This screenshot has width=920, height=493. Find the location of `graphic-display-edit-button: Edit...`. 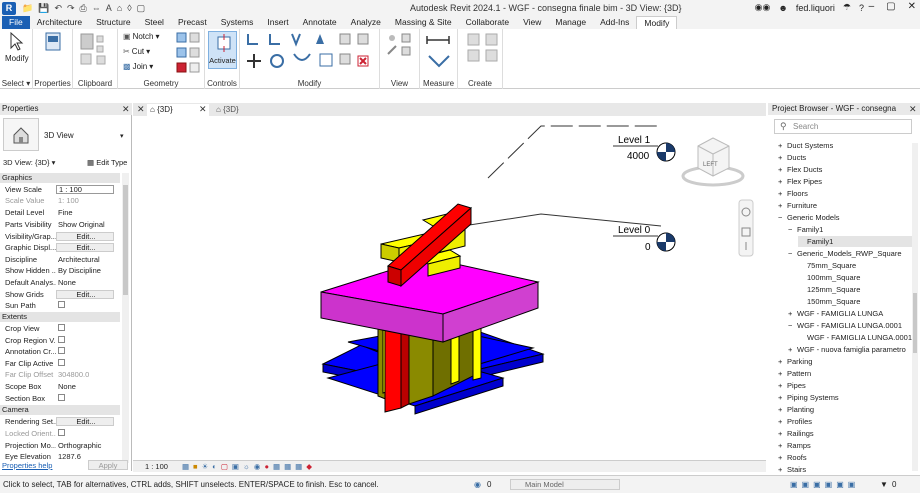

graphic-display-edit-button: Edit... is located at coordinates (85, 247).